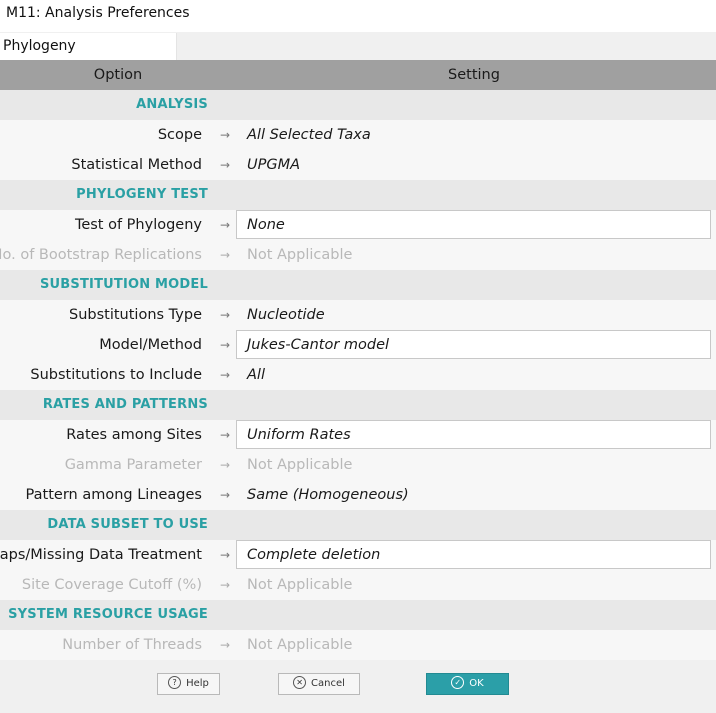 This screenshot has width=716, height=713. I want to click on option-label: Site Coverage Cutoff (%), so click(111, 585).